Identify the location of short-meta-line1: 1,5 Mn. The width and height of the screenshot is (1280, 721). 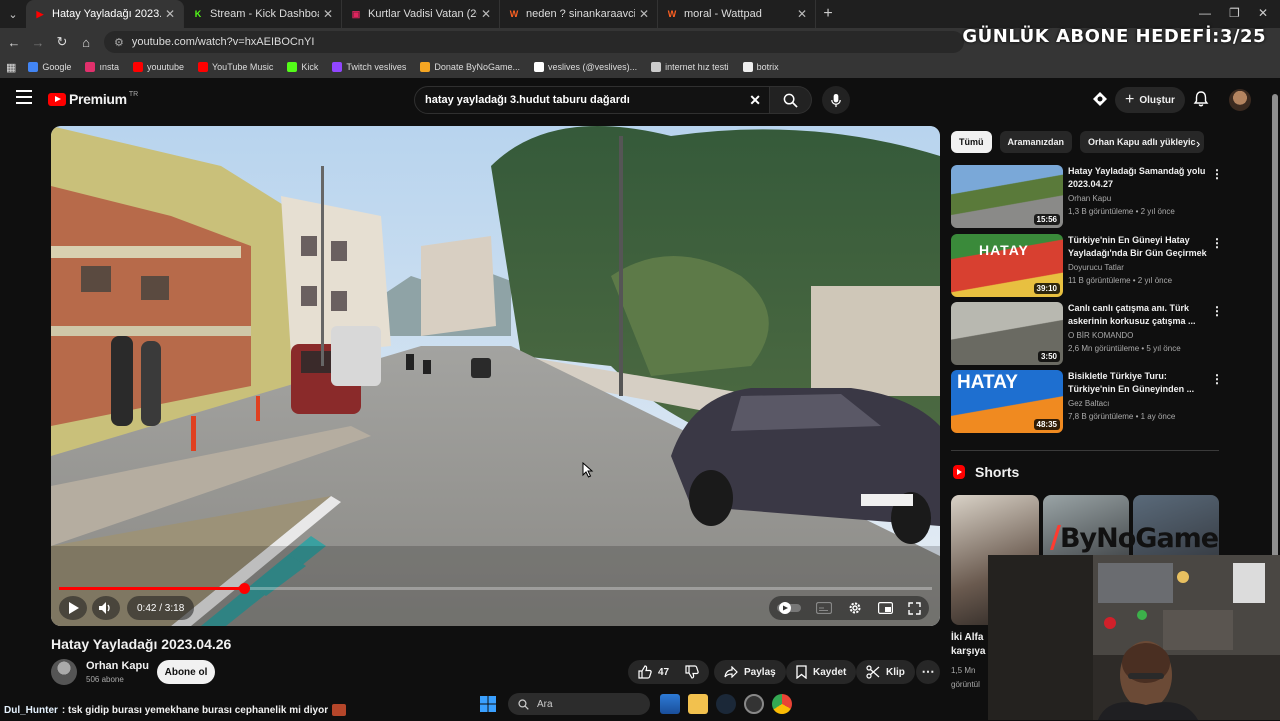
(963, 670).